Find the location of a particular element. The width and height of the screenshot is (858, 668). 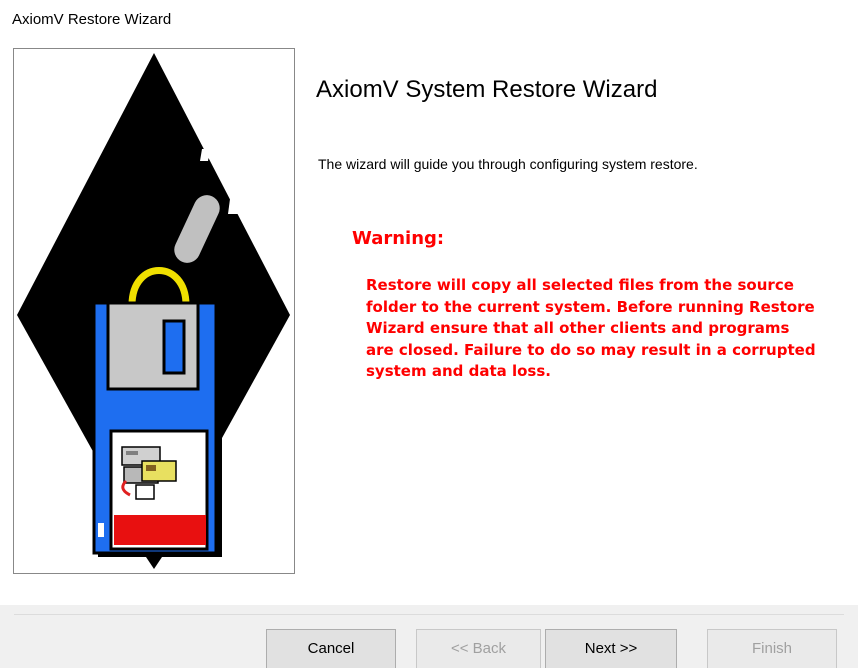

cancel-button: Cancel is located at coordinates (331, 648).